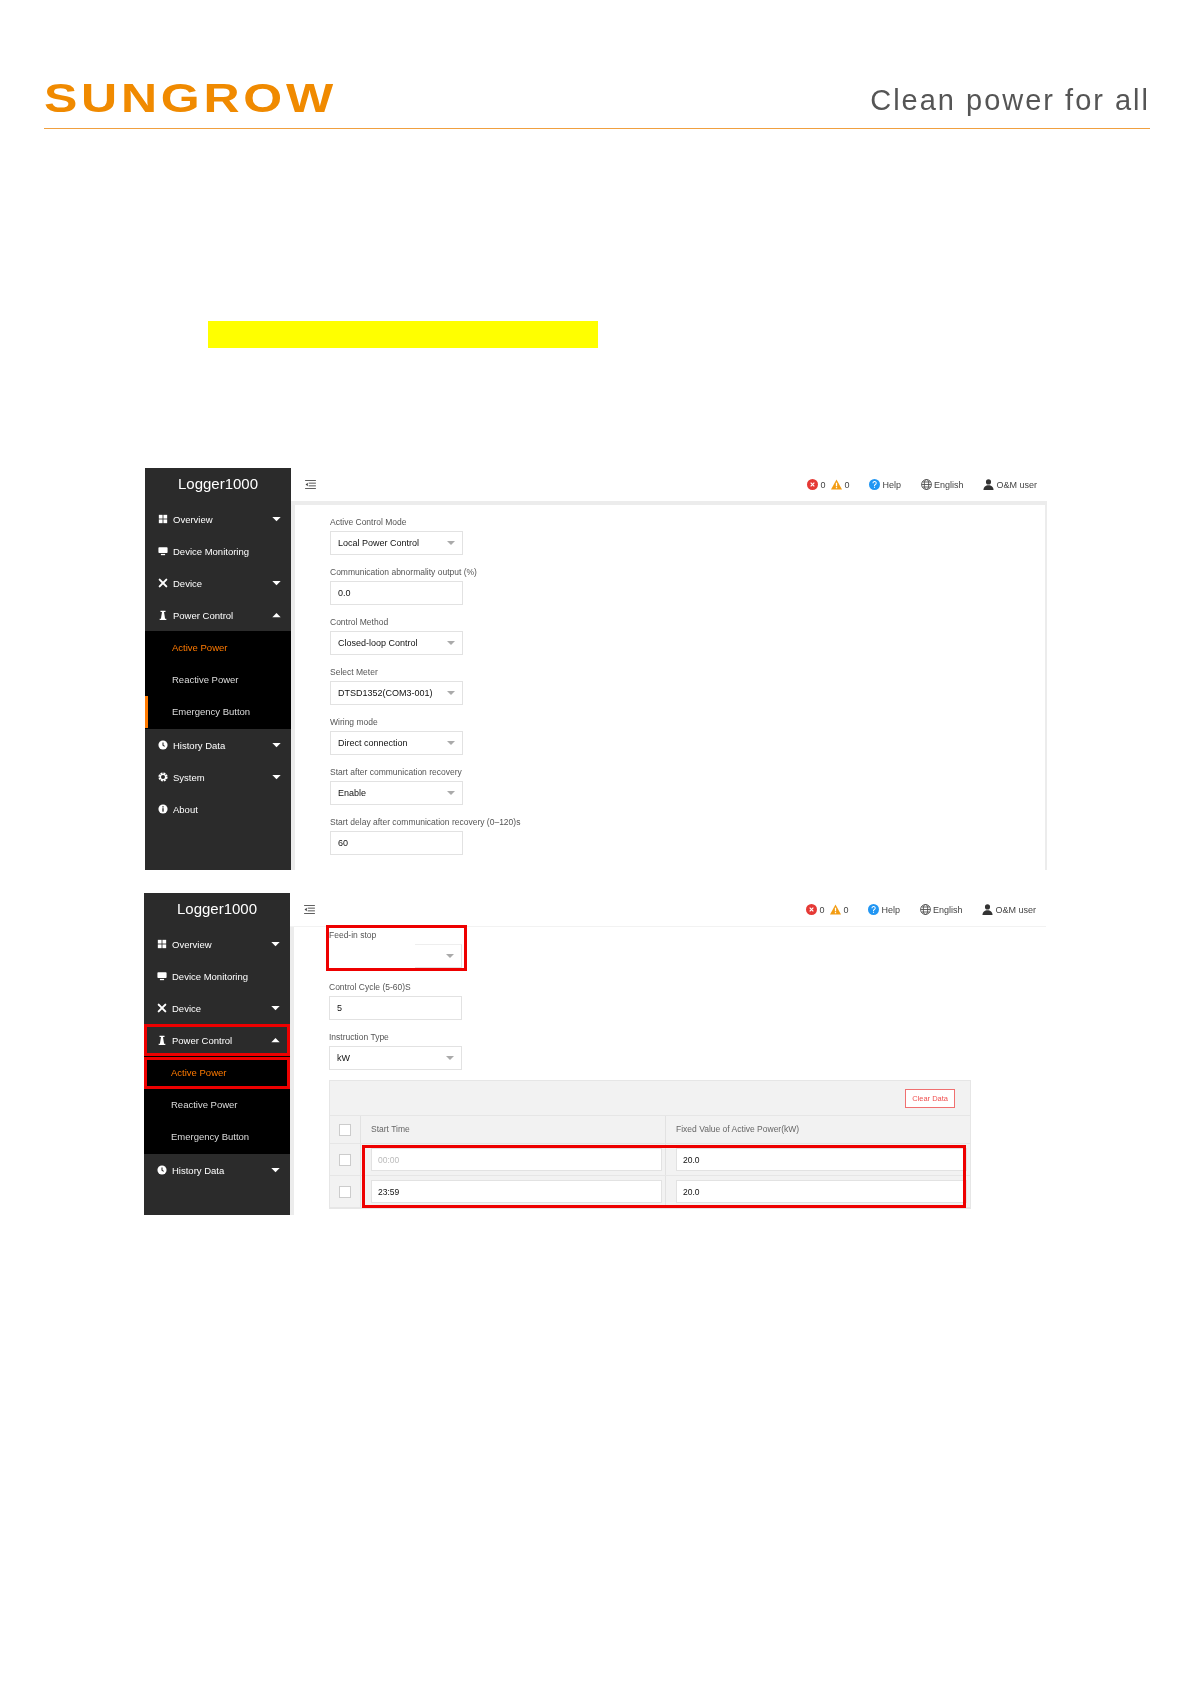  What do you see at coordinates (395, 1058) in the screenshot?
I see `select-field: kW` at bounding box center [395, 1058].